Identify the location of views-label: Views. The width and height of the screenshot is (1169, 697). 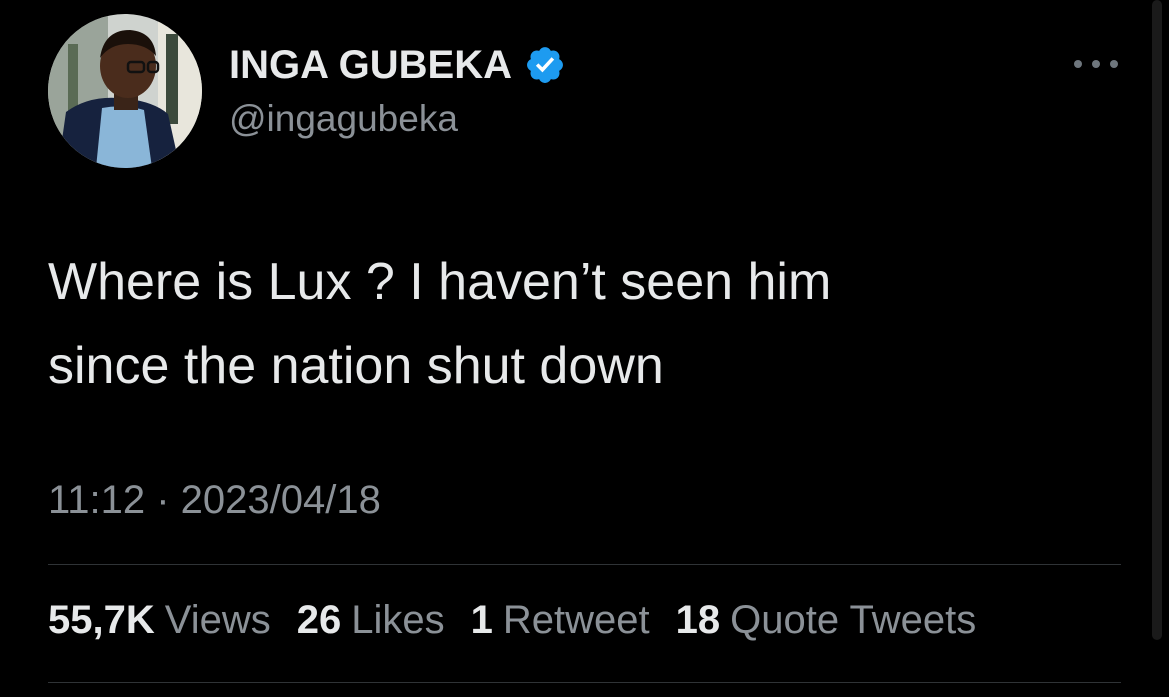
(217, 620).